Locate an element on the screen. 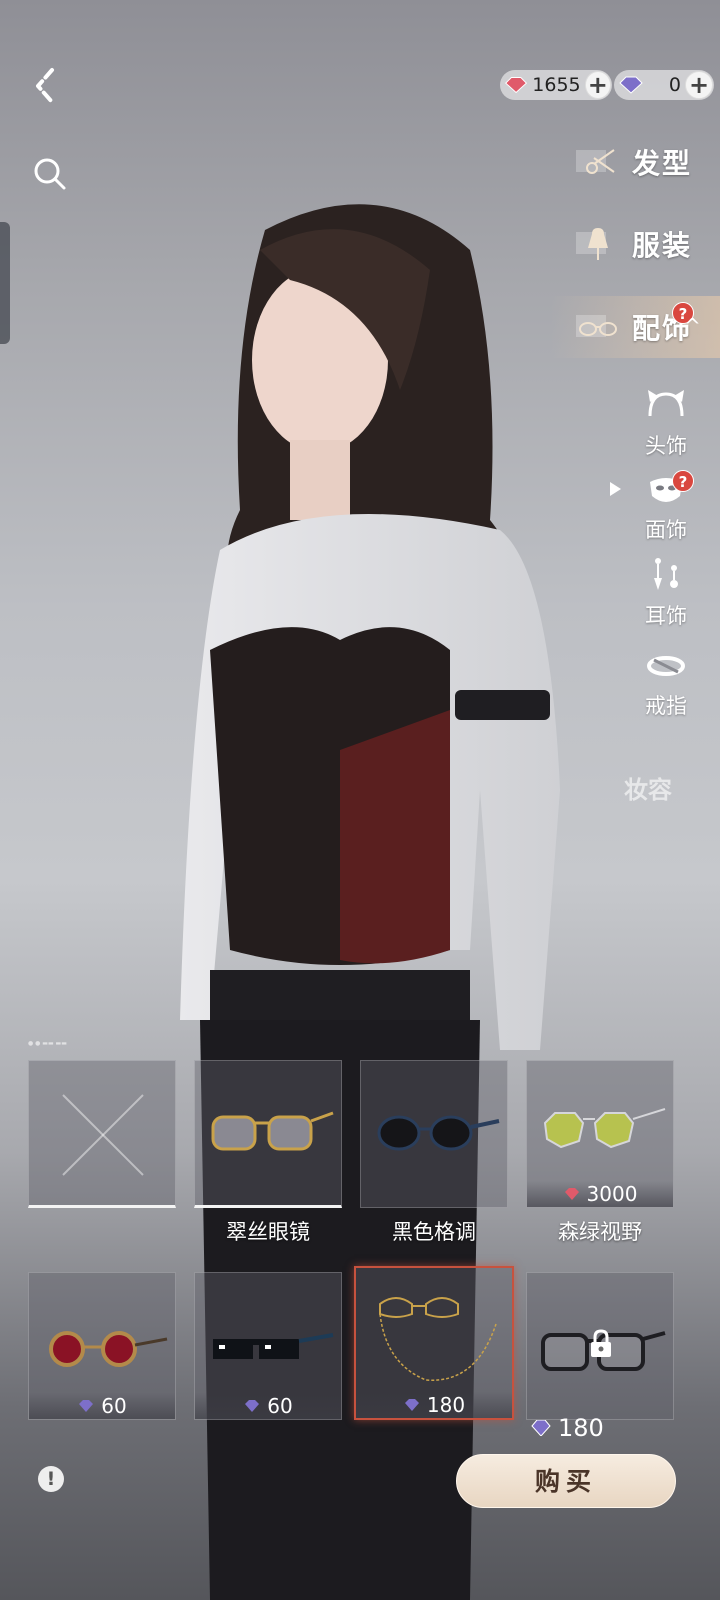  chevron-up-icon: ^ is located at coordinates (692, 326).